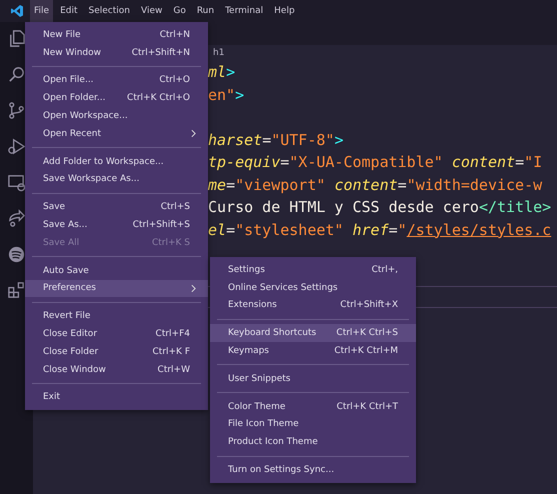 The width and height of the screenshot is (557, 494). I want to click on menu-item: Keyboard Shortcuts Ctrl+K Ctrl+S, so click(313, 333).